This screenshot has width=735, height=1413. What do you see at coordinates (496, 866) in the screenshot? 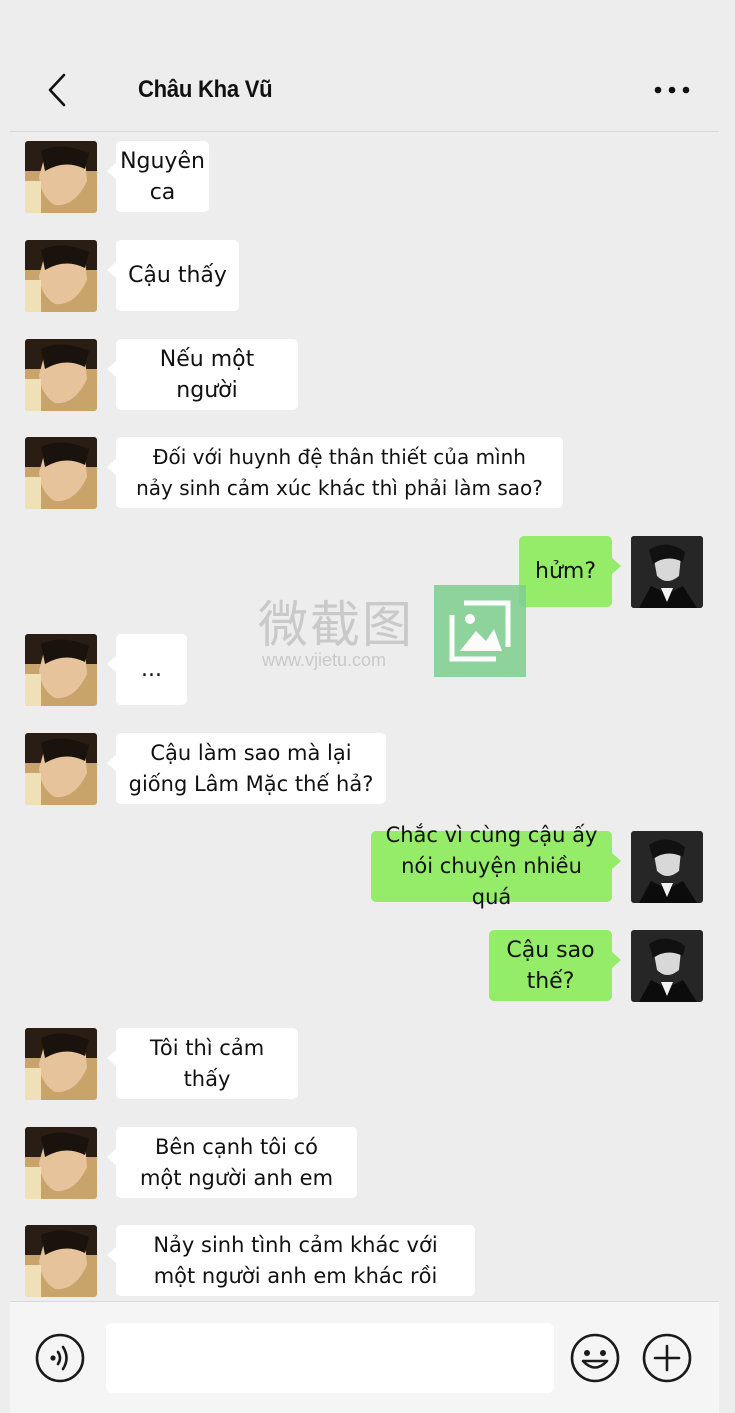
I see `message-bubble-outgoing: Chắc vì cùng cậu ấy nói chuyện nhiều quá` at bounding box center [496, 866].